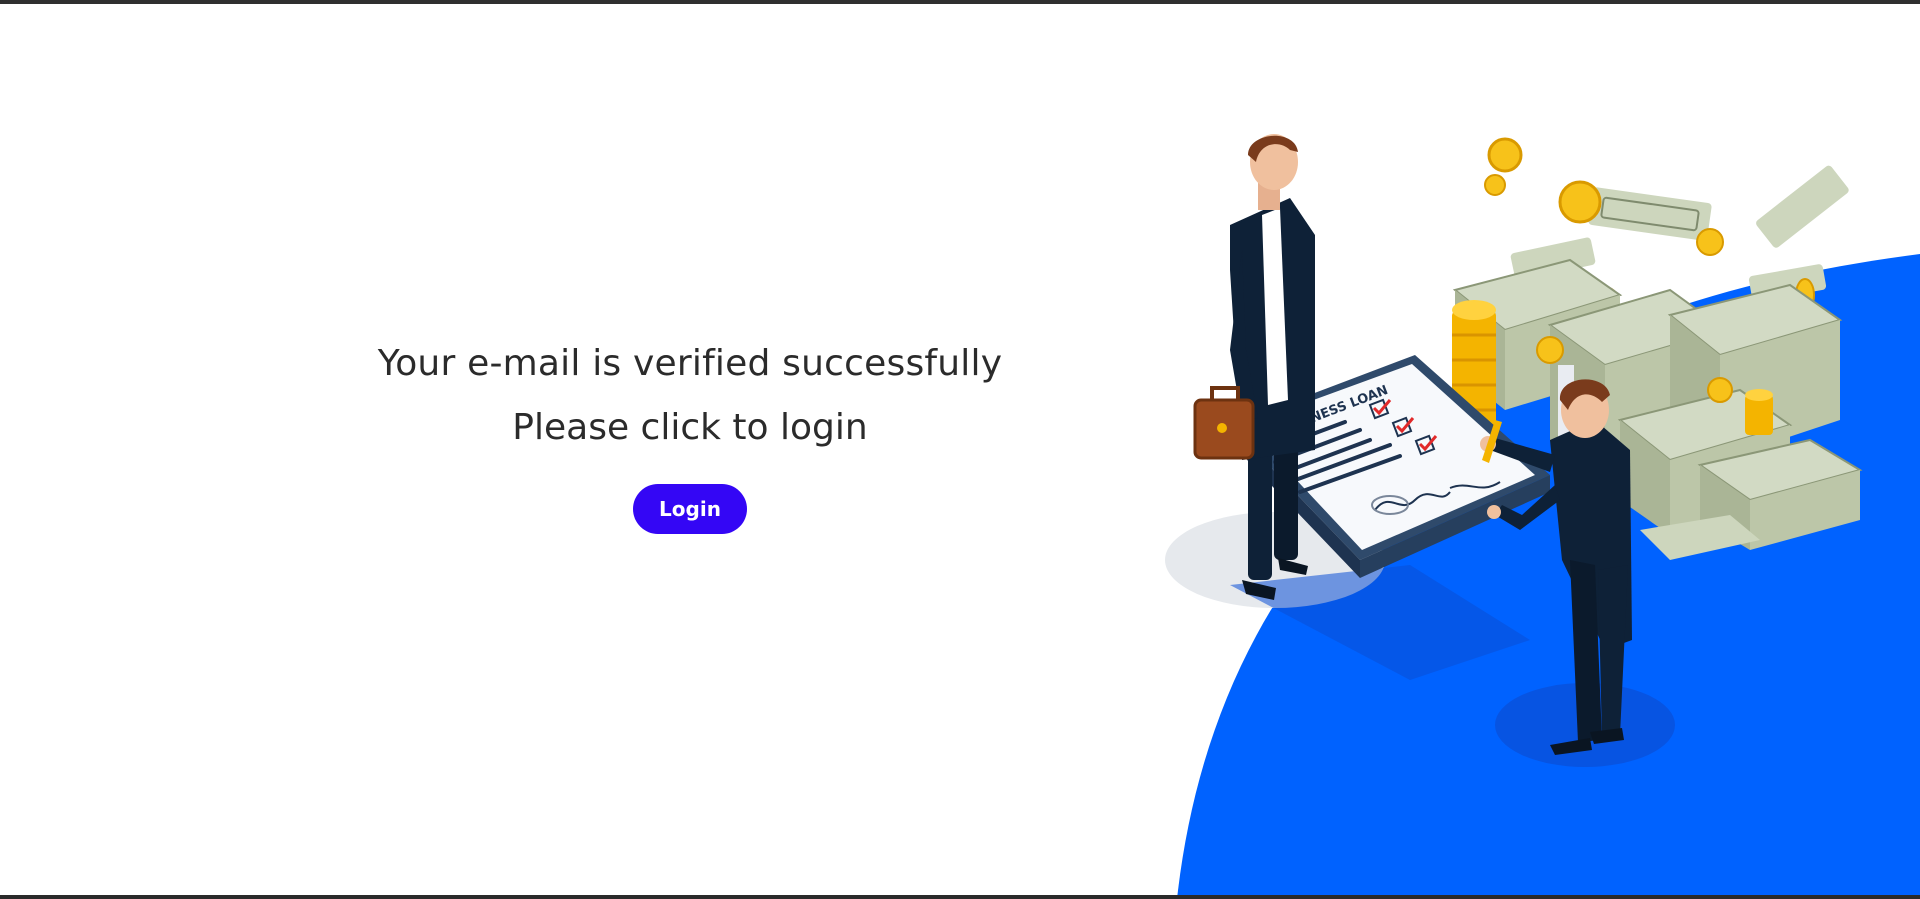  I want to click on login-button: Login, so click(690, 509).